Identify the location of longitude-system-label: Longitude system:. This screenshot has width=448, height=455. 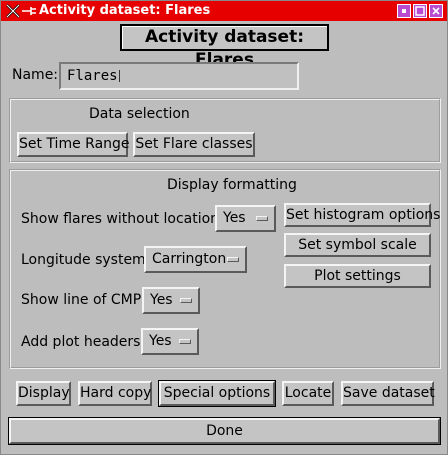
(86, 260).